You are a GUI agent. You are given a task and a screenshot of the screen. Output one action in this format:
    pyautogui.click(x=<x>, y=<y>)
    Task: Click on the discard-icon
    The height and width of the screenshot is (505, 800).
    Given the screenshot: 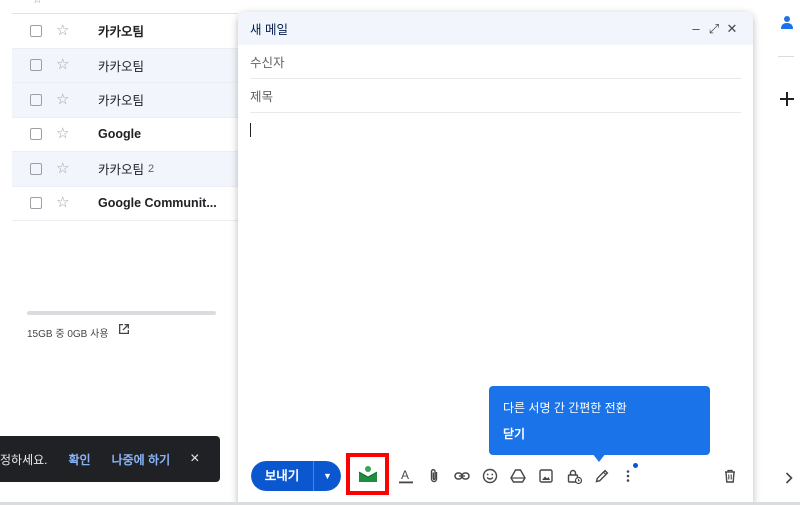 What is the action you would take?
    pyautogui.click(x=730, y=476)
    